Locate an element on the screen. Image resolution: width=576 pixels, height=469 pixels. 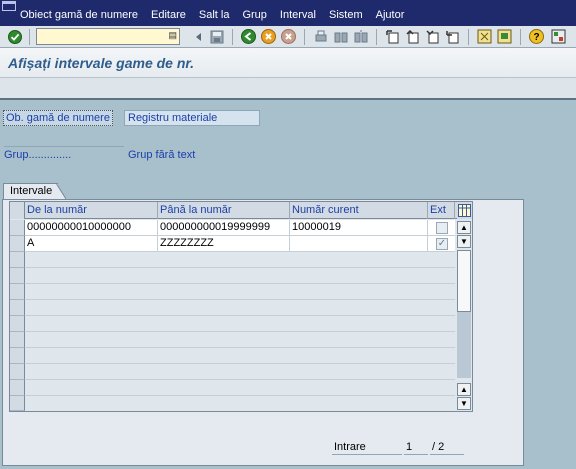
entry-current: 1 is located at coordinates (409, 447).